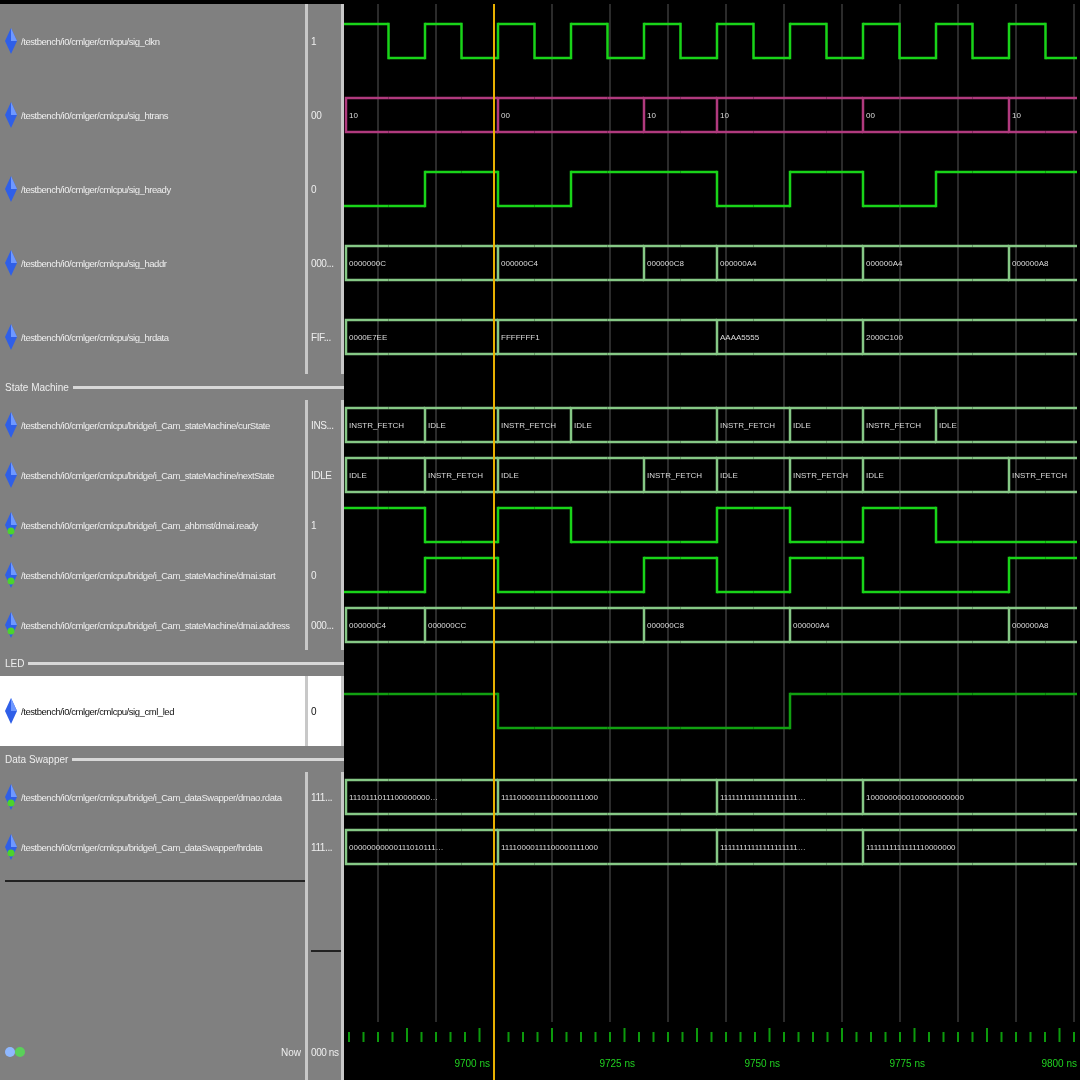  Describe the element at coordinates (915, 797) in the screenshot. I see `bus-value: 1000000000100000000000` at that location.